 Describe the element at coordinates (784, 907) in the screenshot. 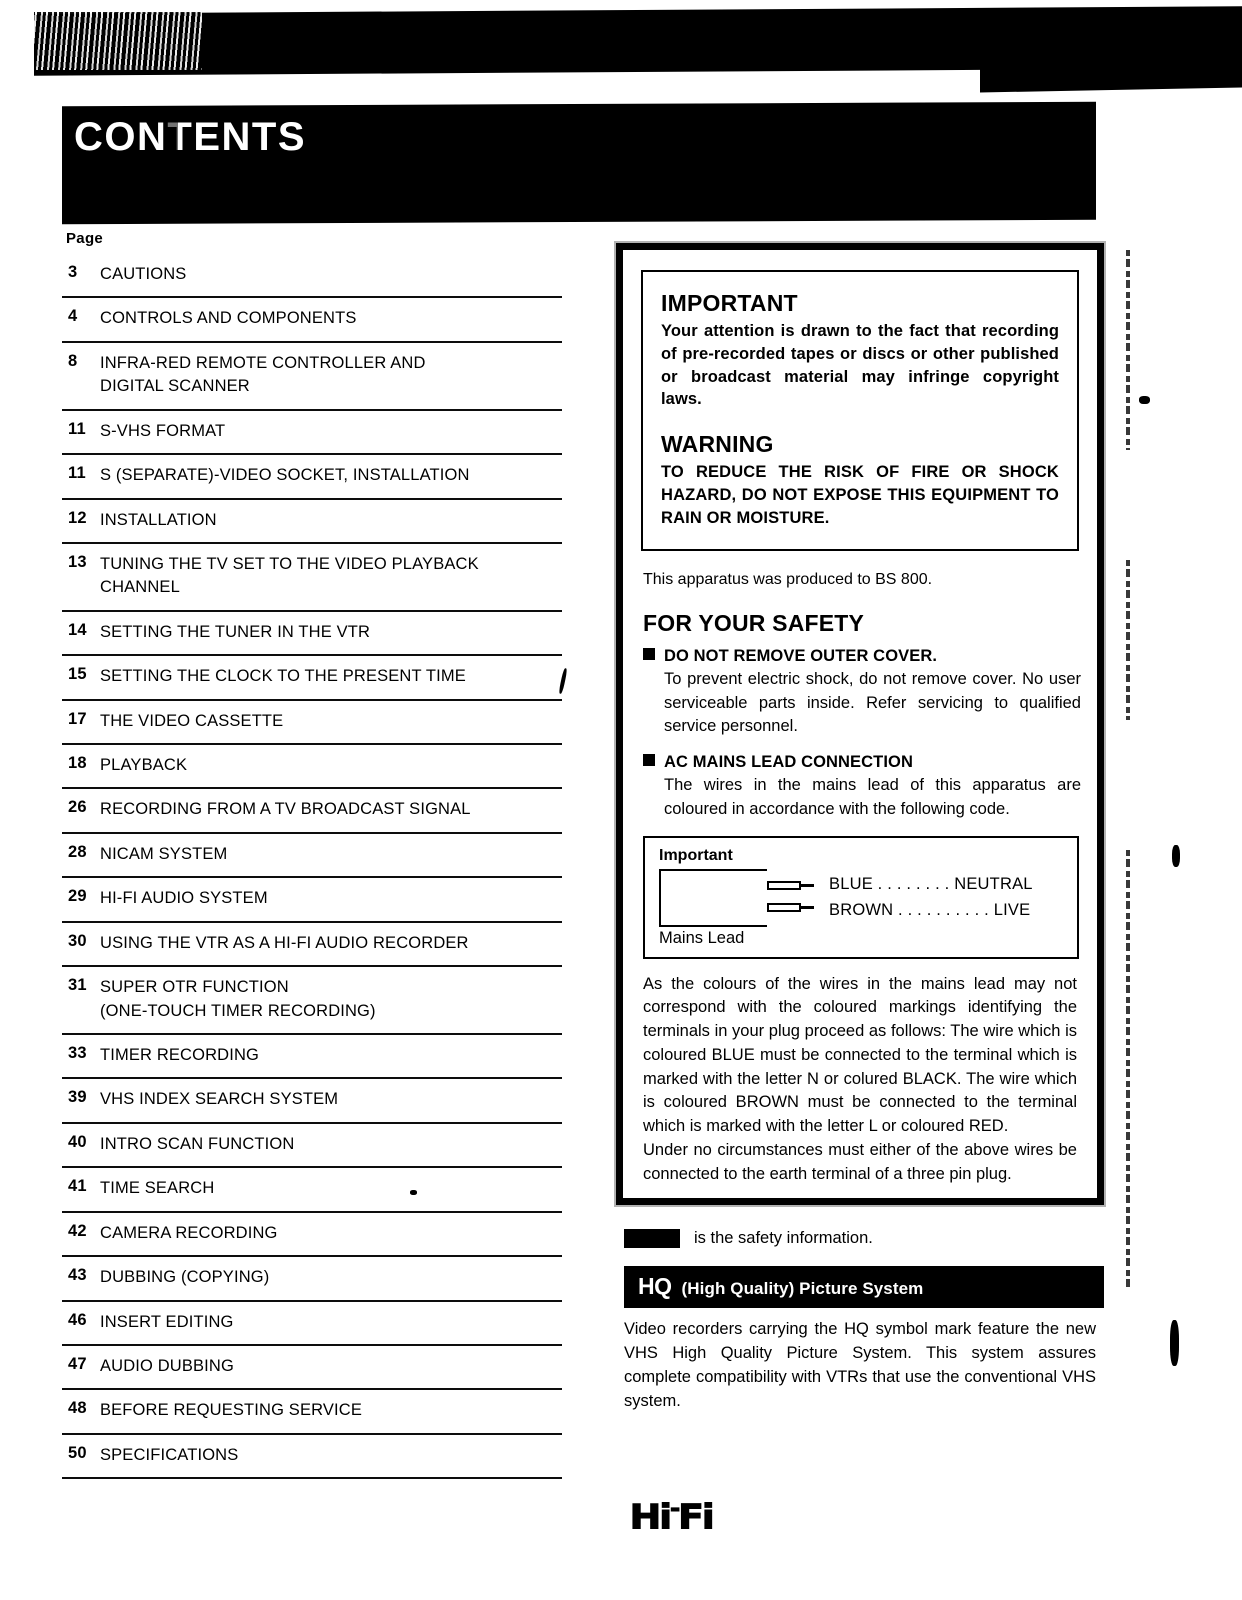

I see `wire-brown-icon` at that location.